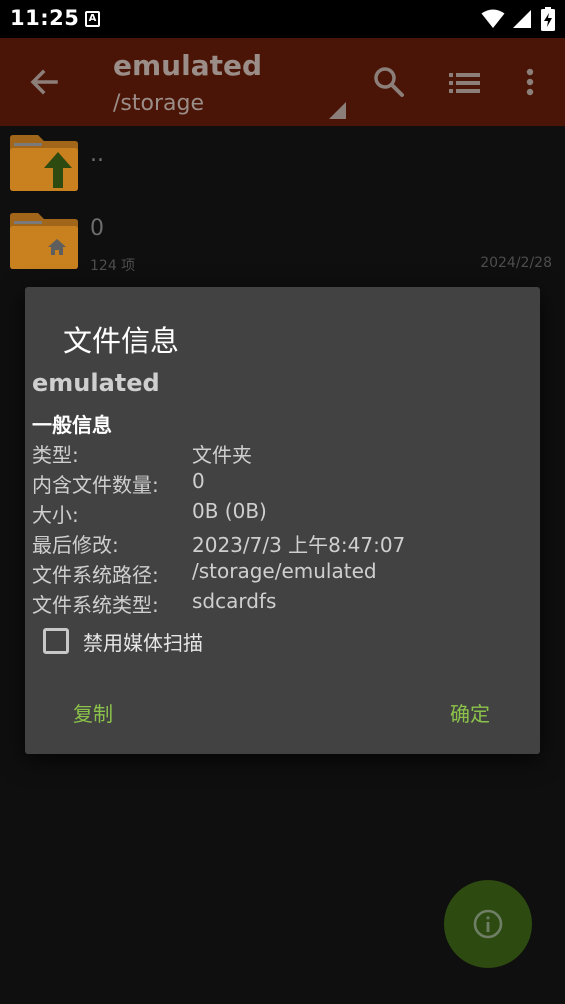  I want to click on info-row-size: 大小: 0B (0B), so click(282, 514).